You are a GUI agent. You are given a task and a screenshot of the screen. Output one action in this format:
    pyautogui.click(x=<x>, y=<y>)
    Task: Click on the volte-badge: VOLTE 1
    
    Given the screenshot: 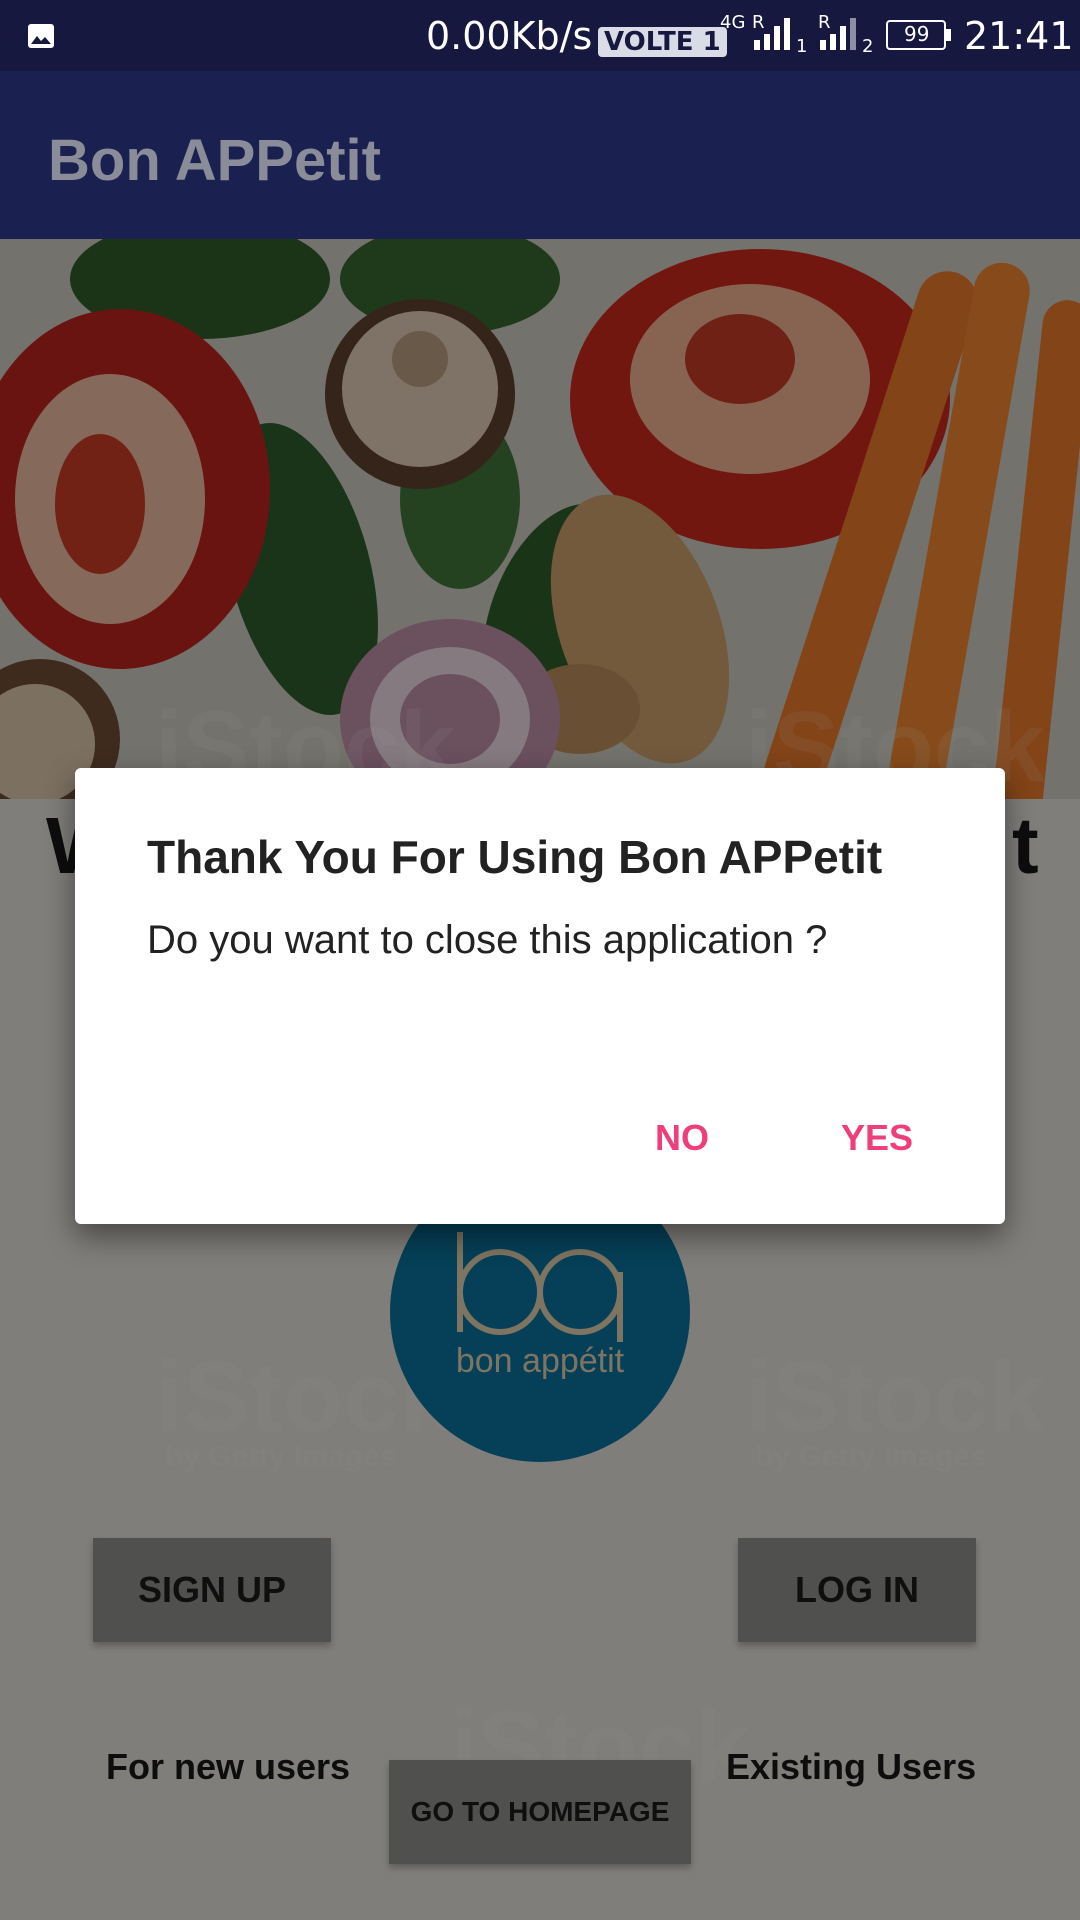 What is the action you would take?
    pyautogui.click(x=662, y=42)
    